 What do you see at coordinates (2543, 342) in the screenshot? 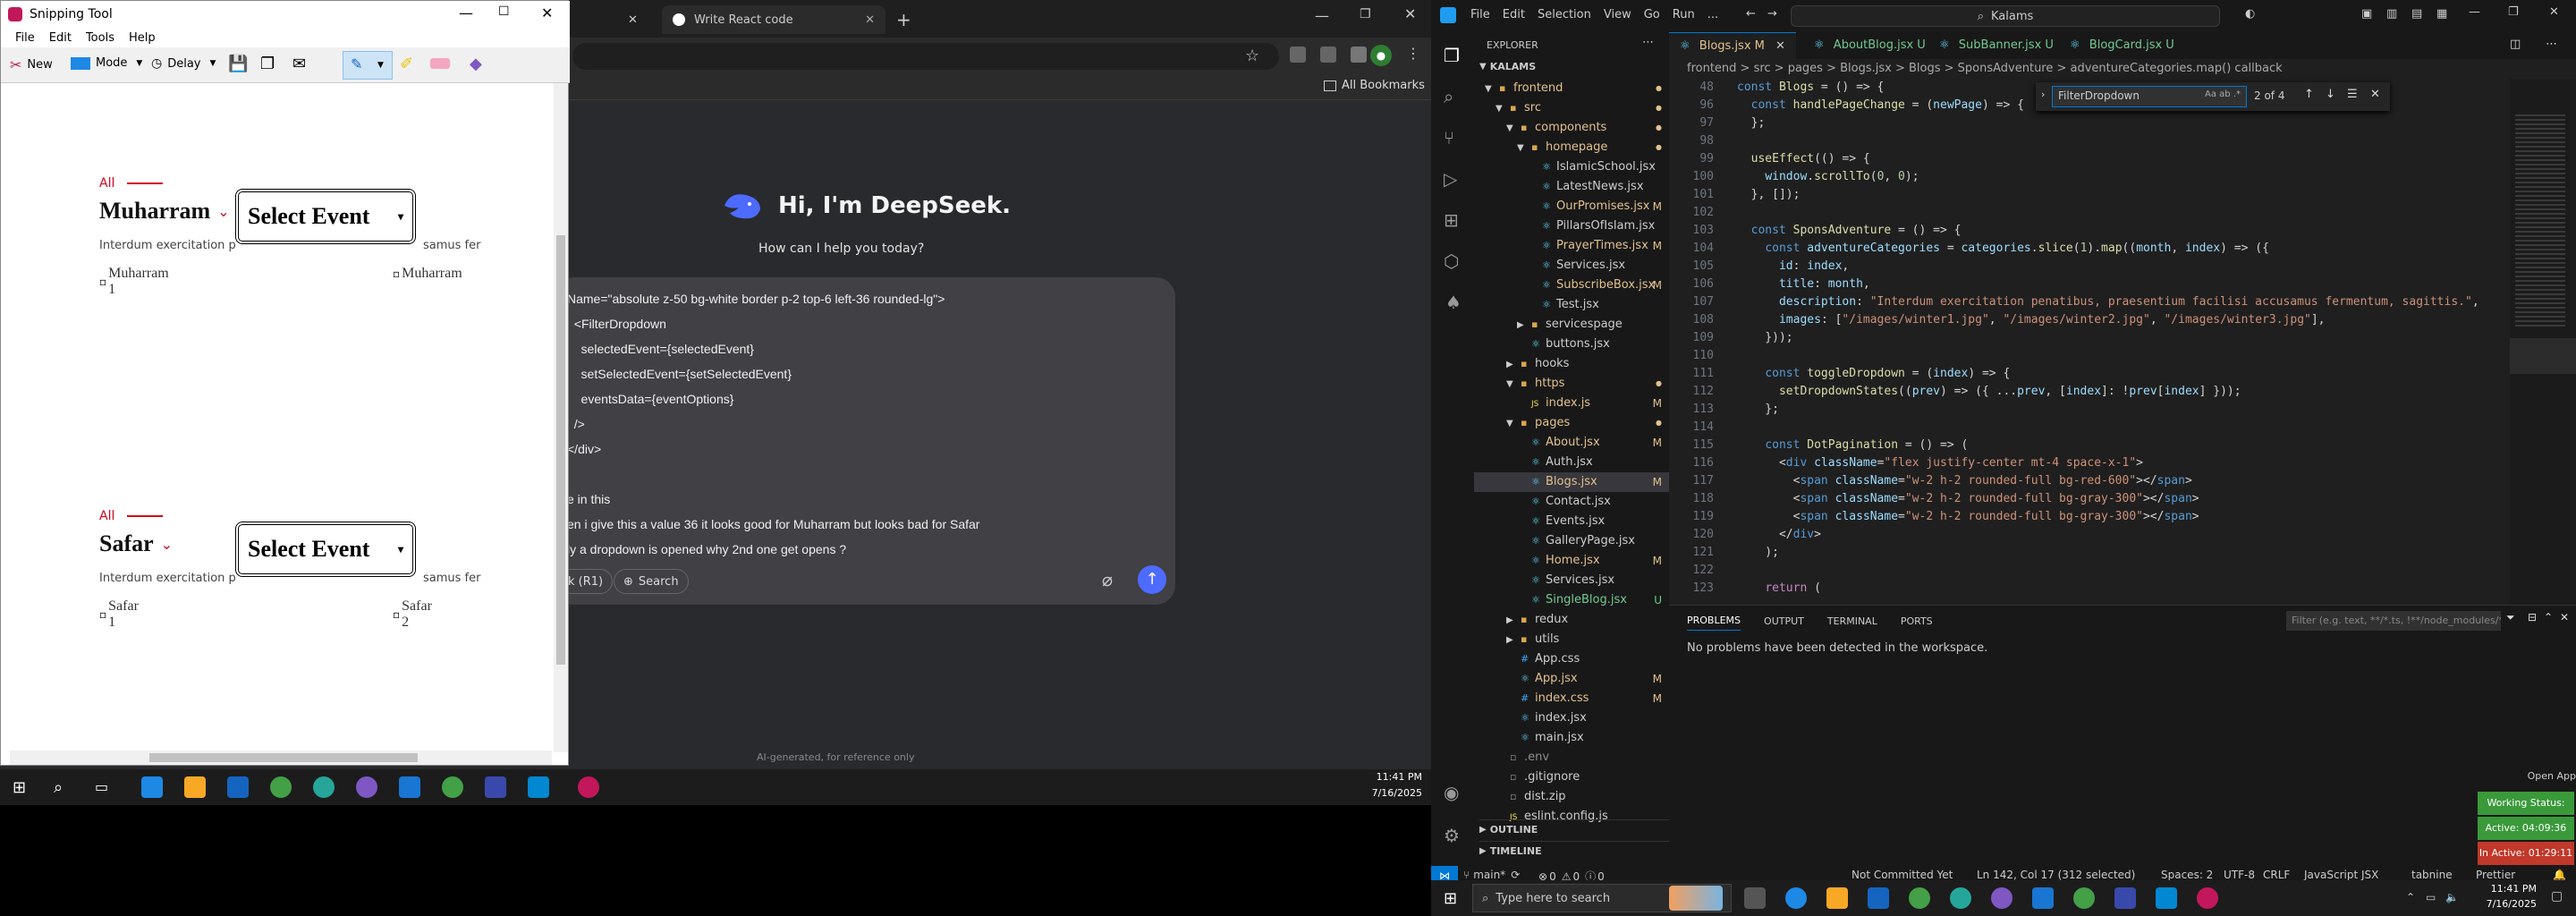
I see `minimap` at bounding box center [2543, 342].